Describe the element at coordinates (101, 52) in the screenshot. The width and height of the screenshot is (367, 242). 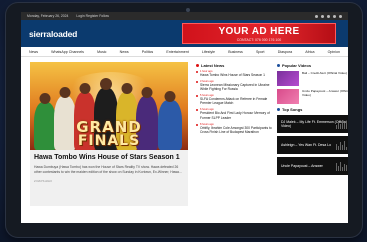
I see `nav-item: Music` at that location.